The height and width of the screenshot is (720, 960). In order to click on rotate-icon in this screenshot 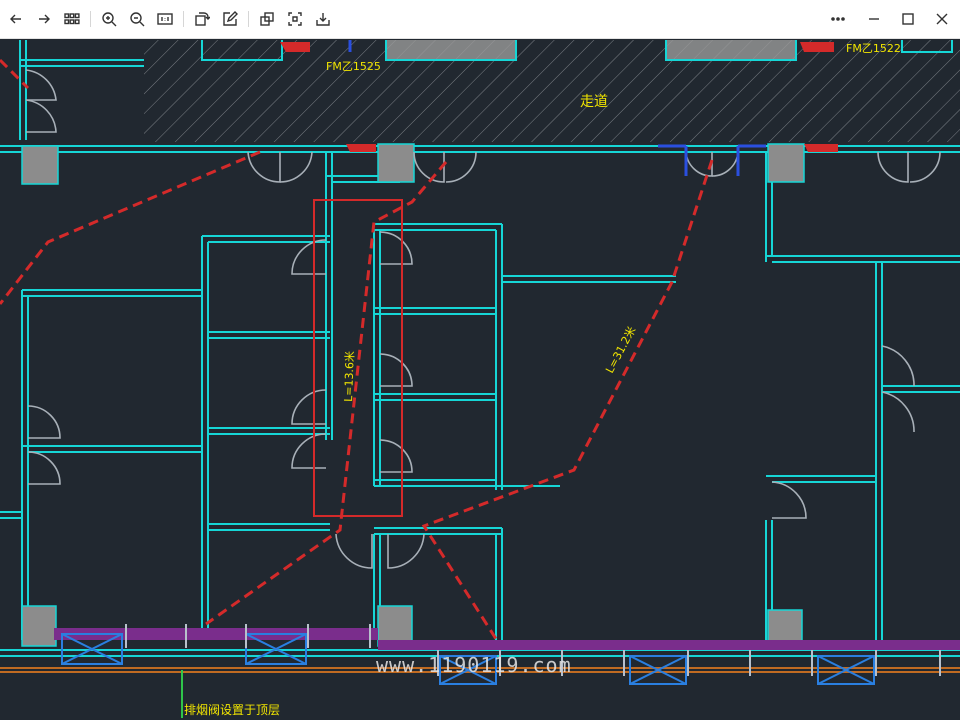, I will do `click(202, 19)`.